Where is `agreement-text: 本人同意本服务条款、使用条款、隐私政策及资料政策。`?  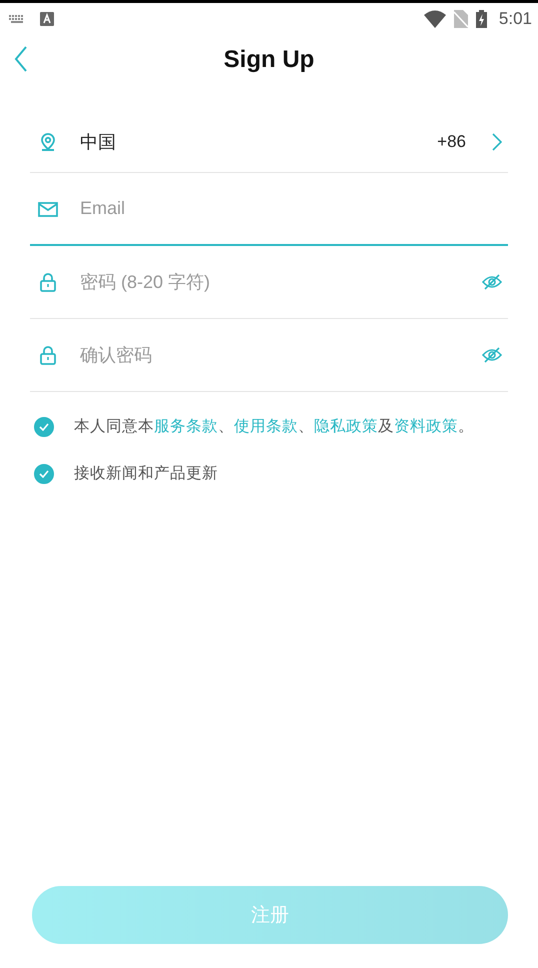 agreement-text: 本人同意本服务条款、使用条款、隐私政策及资料政策。 is located at coordinates (274, 426).